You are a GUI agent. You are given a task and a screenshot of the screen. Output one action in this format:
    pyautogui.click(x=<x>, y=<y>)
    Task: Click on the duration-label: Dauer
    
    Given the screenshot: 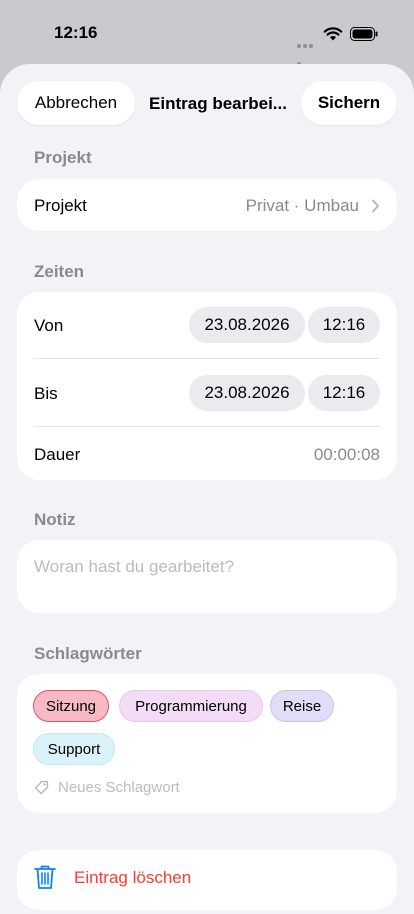 What is the action you would take?
    pyautogui.click(x=57, y=454)
    